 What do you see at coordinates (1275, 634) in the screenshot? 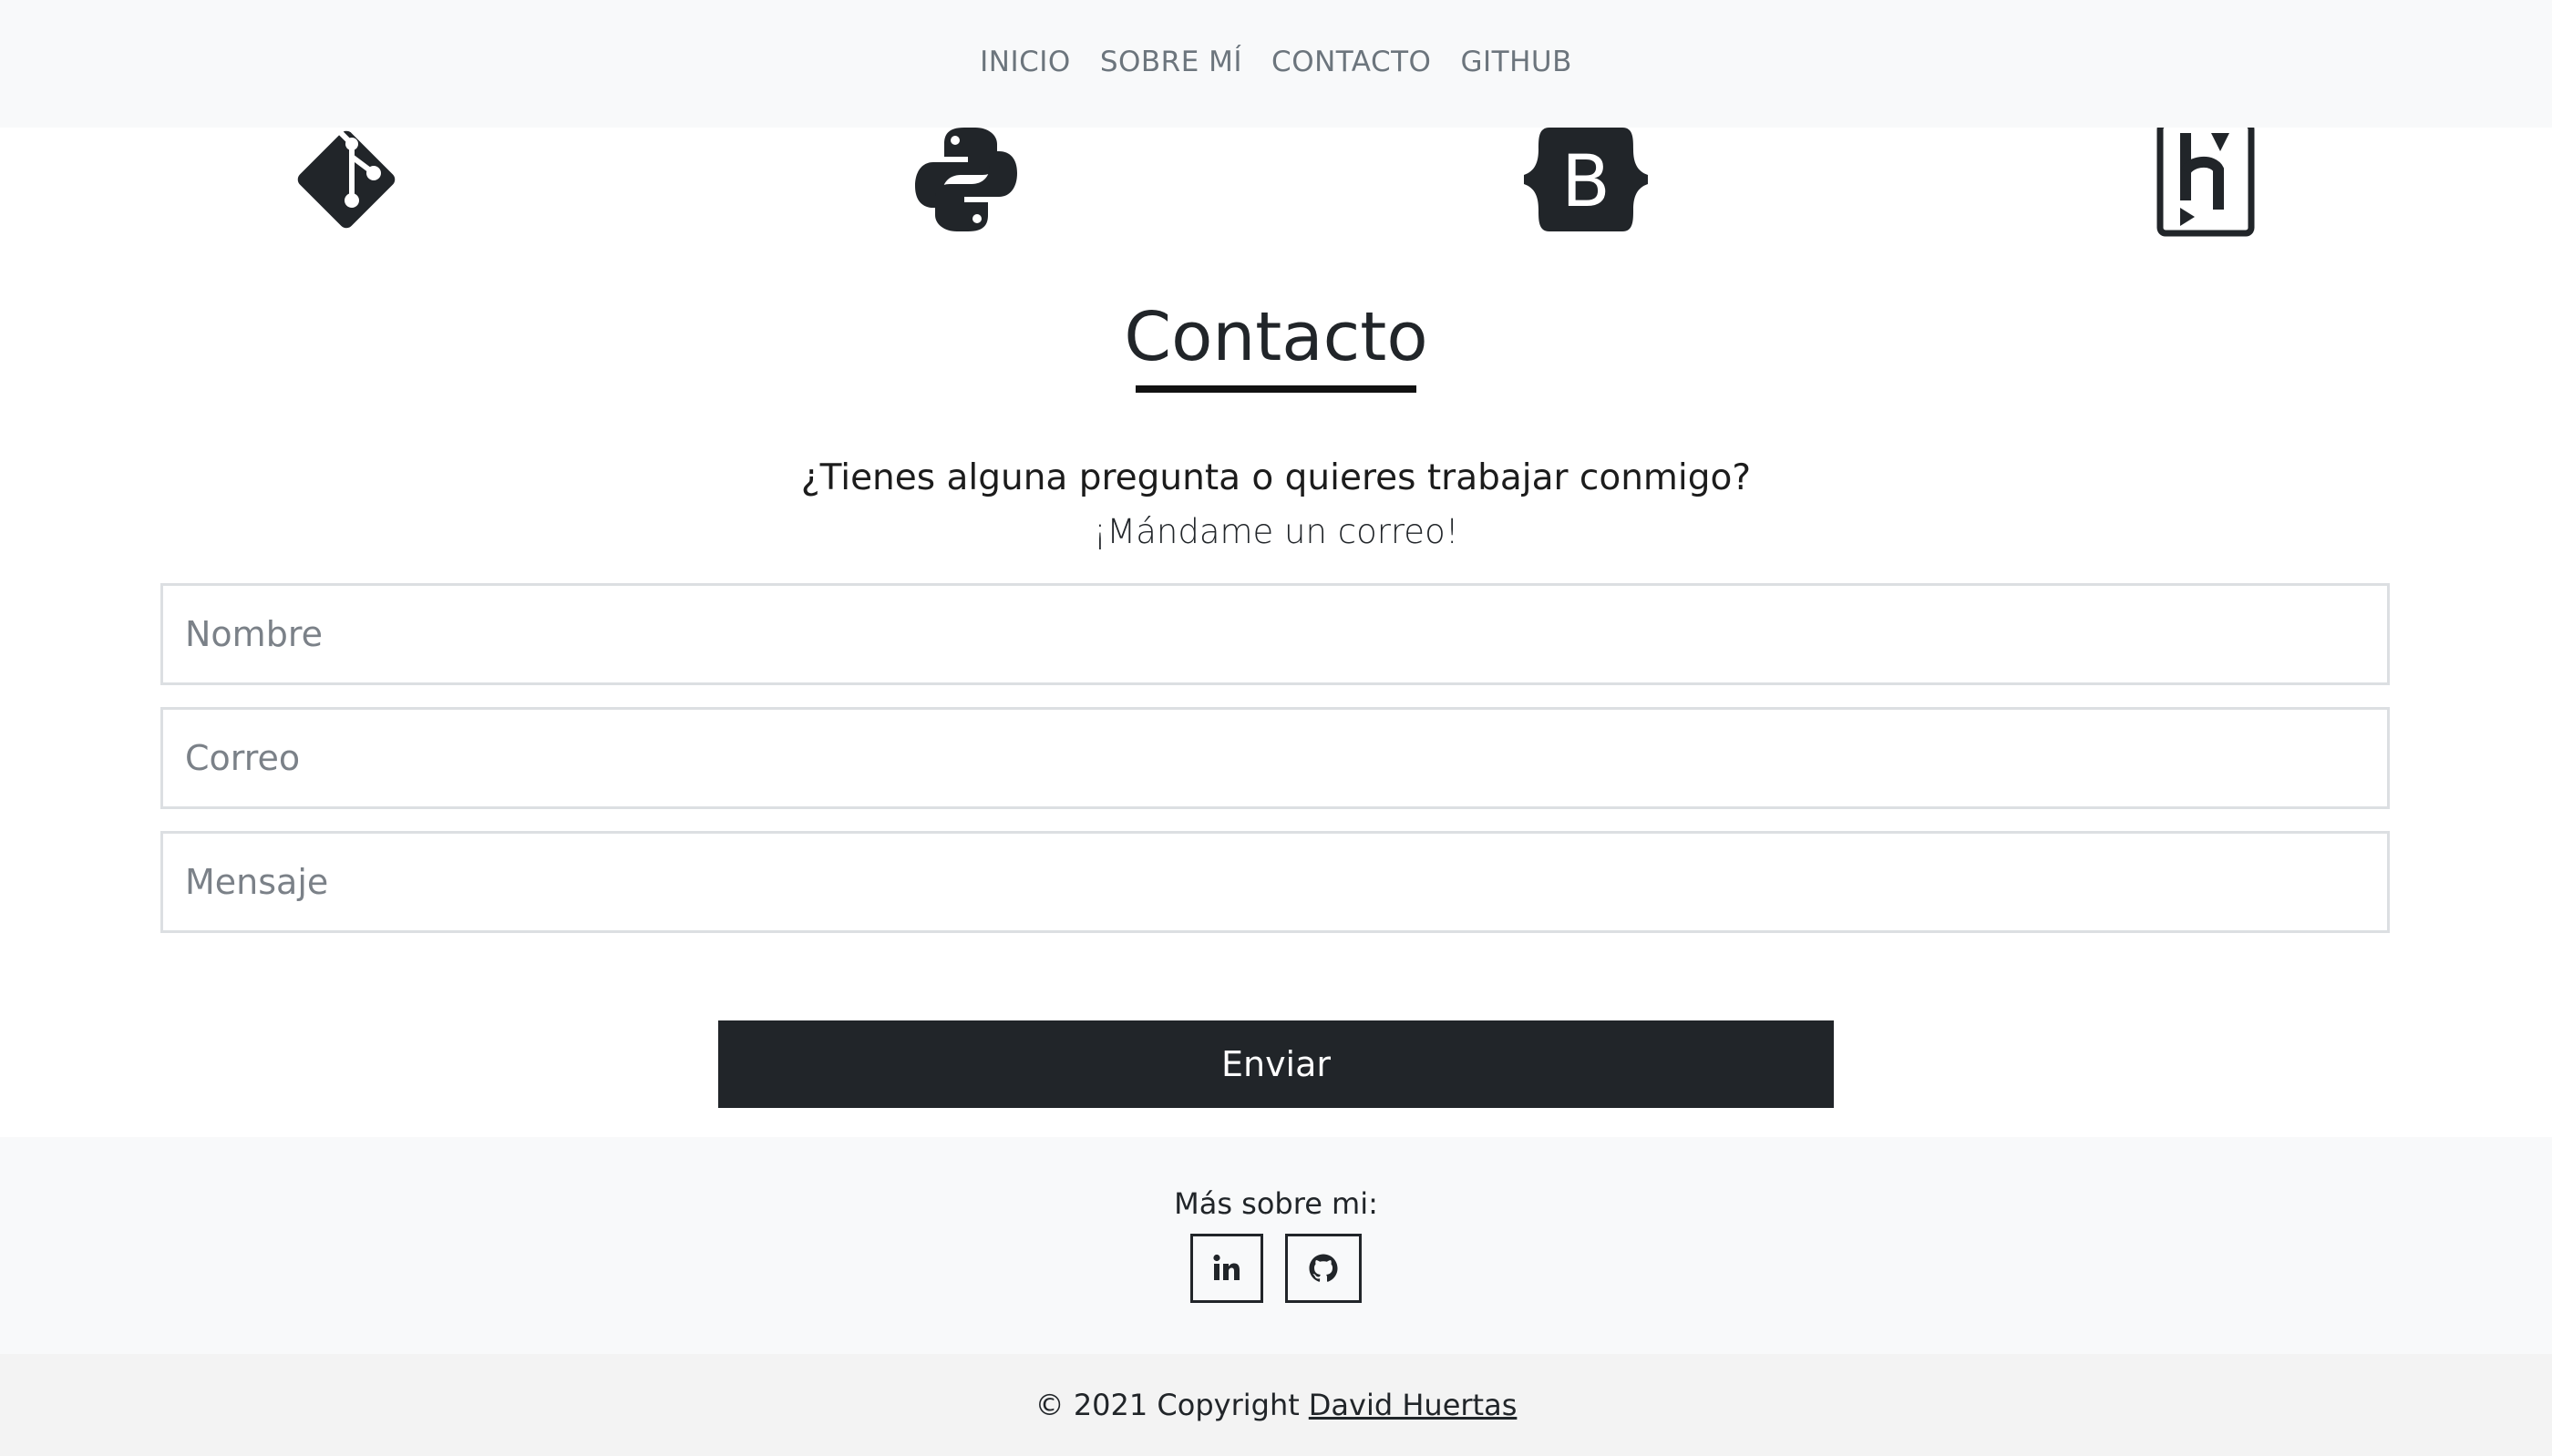
I see `name-field` at bounding box center [1275, 634].